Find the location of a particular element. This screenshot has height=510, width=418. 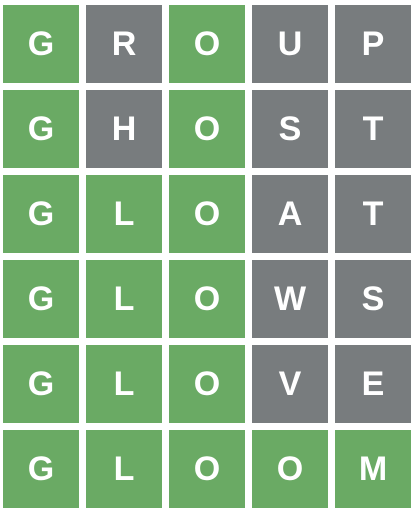

tile-row-4-col-3: O is located at coordinates (207, 299).